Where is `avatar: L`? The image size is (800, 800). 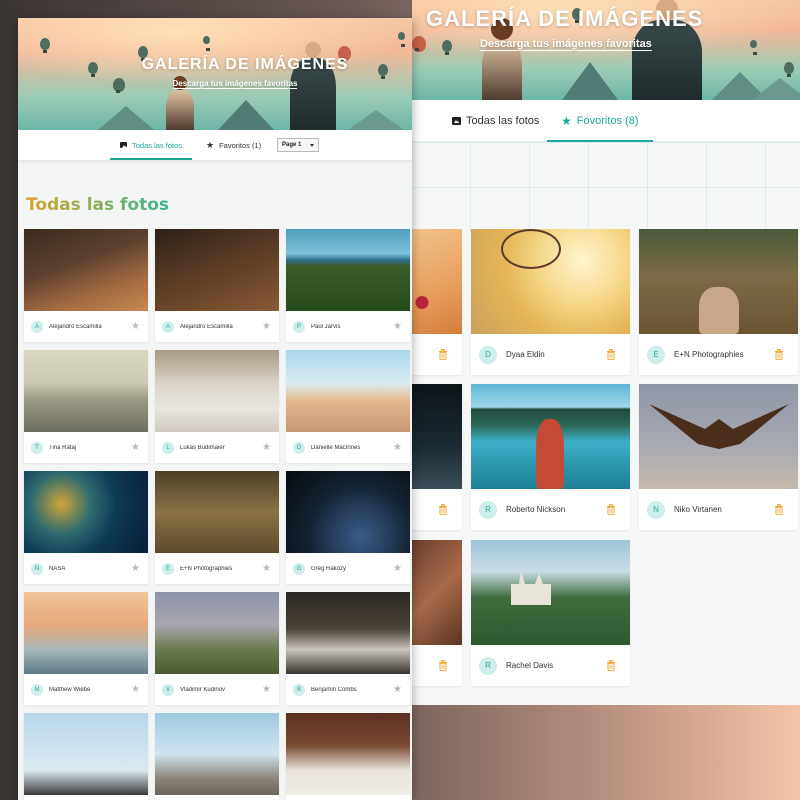 avatar: L is located at coordinates (168, 447).